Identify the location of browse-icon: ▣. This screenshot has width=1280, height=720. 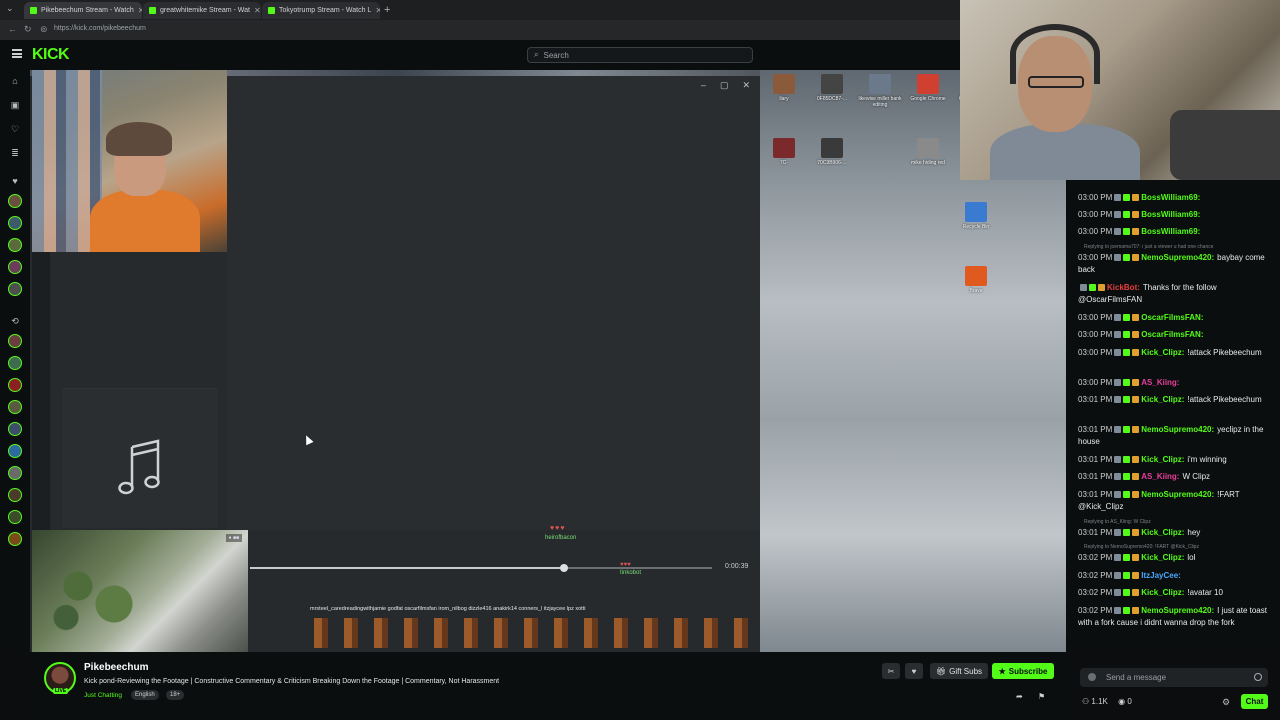
(15, 105).